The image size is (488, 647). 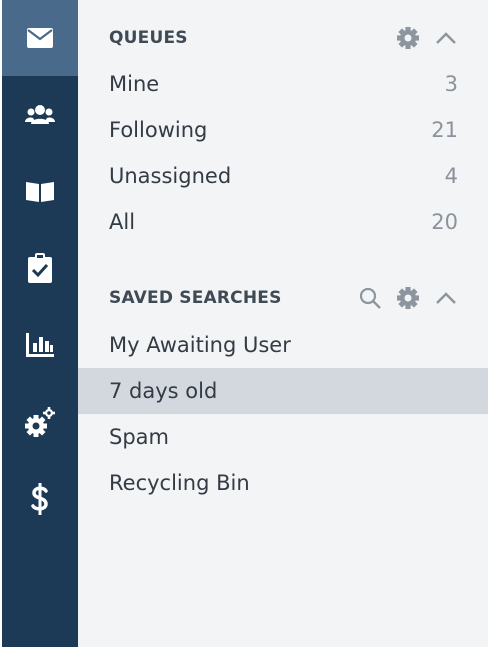 I want to click on search-icon, so click(x=370, y=298).